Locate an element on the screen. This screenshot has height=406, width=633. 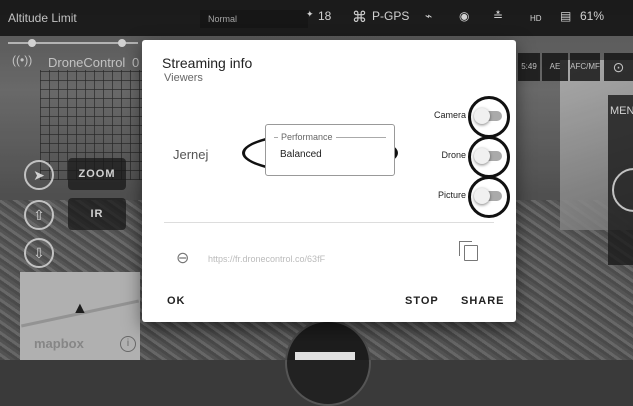
drone-toggle-row: Drone is located at coordinates (459, 156).